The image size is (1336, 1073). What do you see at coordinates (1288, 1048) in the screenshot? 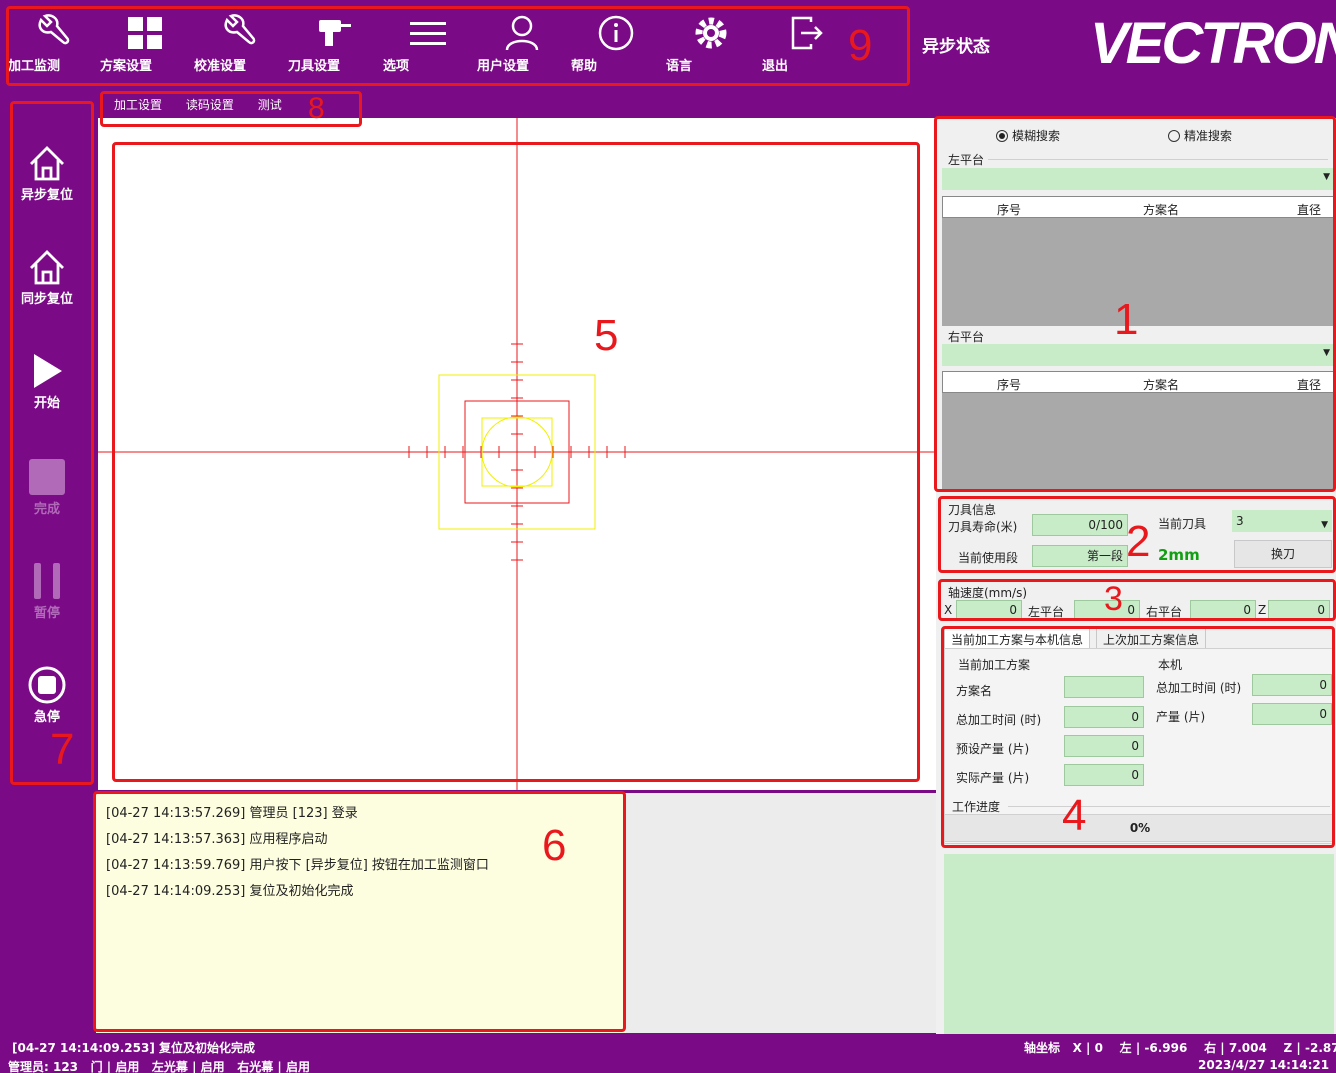
I see `coord-z-label: Z` at bounding box center [1288, 1048].